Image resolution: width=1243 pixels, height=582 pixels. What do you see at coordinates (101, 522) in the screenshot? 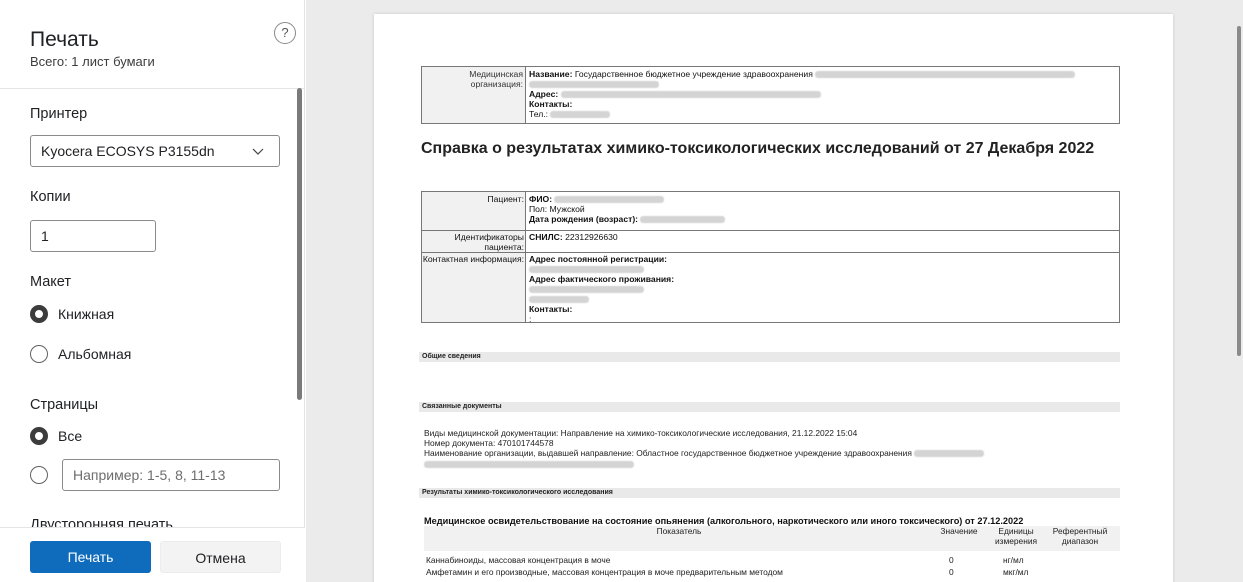
I see `duplex-label: Двусторонняя печать` at bounding box center [101, 522].